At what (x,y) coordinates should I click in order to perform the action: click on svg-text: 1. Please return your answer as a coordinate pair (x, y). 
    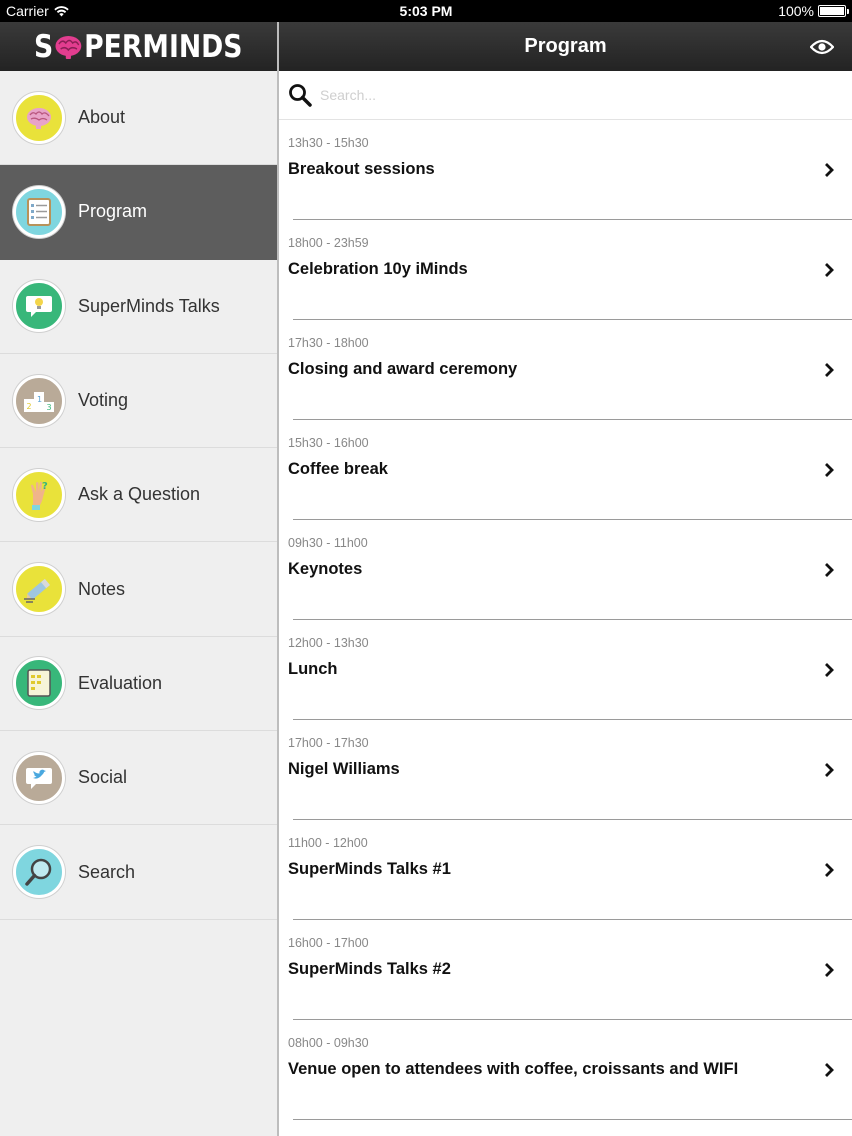
    Looking at the image, I should click on (39, 399).